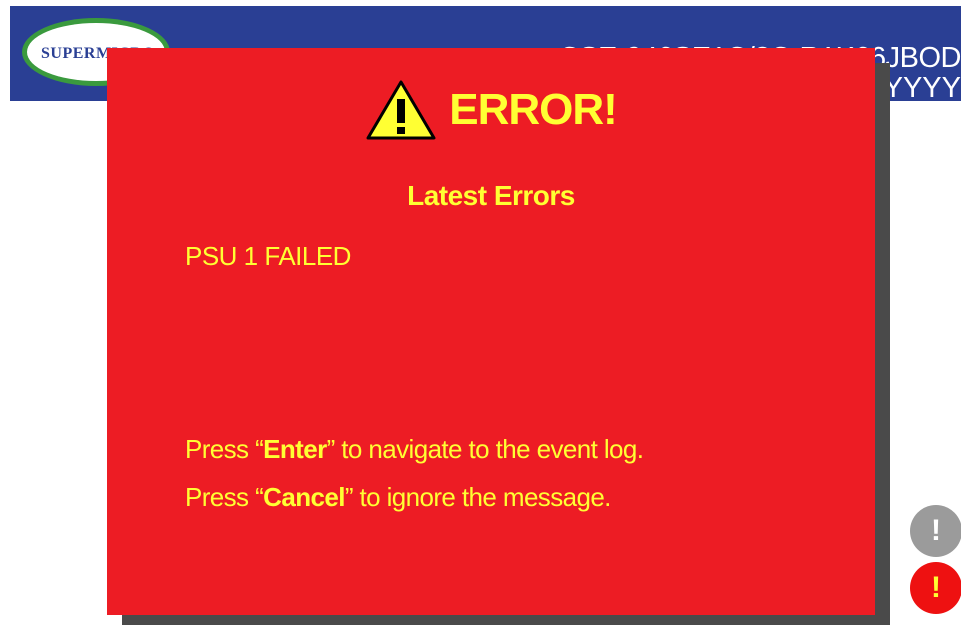 The width and height of the screenshot is (961, 625). I want to click on latest-errors-heading: Latest Errors, so click(491, 195).